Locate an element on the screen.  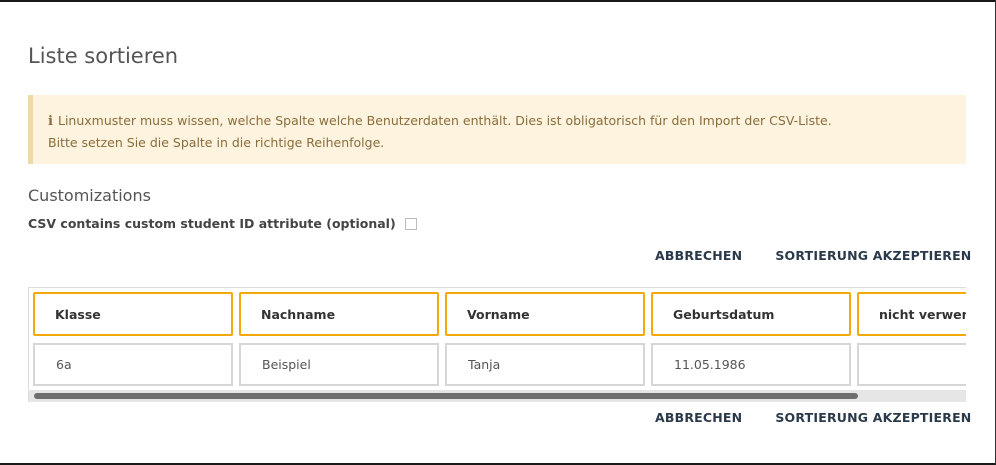
customizations-title: Customizations is located at coordinates (89, 195).